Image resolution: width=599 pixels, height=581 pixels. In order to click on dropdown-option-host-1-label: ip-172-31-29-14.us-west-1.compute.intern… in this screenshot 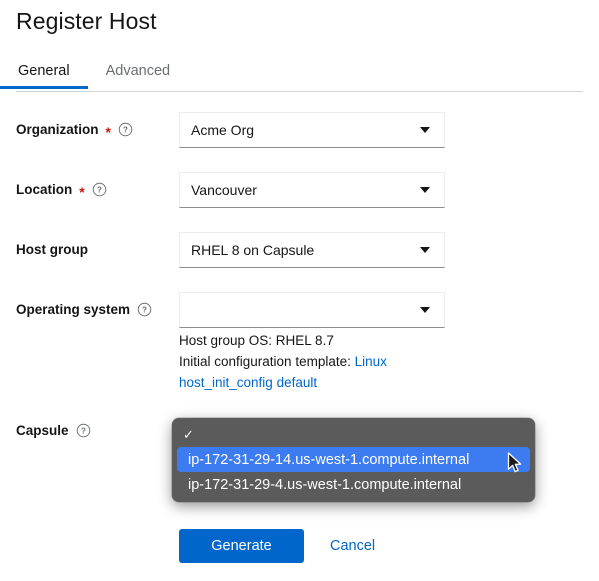, I will do `click(329, 459)`.